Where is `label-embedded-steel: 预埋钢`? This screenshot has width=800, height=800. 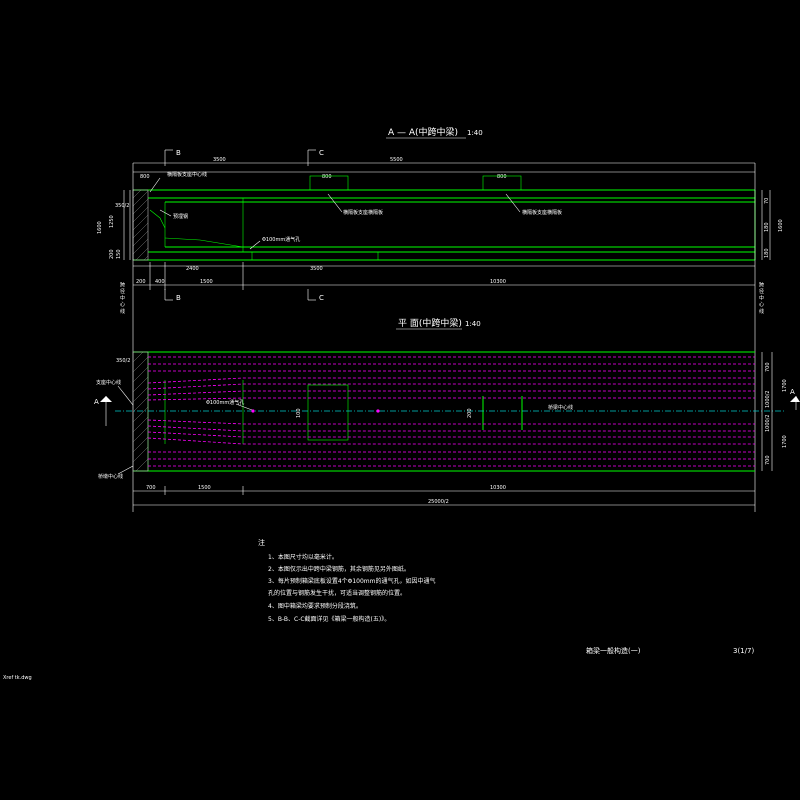 label-embedded-steel: 预埋钢 is located at coordinates (180, 216).